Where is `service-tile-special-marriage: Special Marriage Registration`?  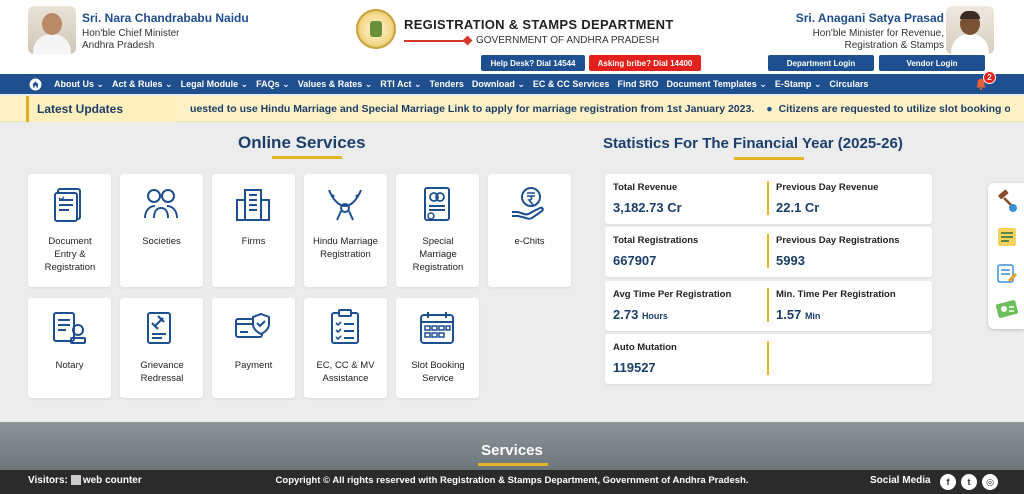 service-tile-special-marriage: Special Marriage Registration is located at coordinates (437, 230).